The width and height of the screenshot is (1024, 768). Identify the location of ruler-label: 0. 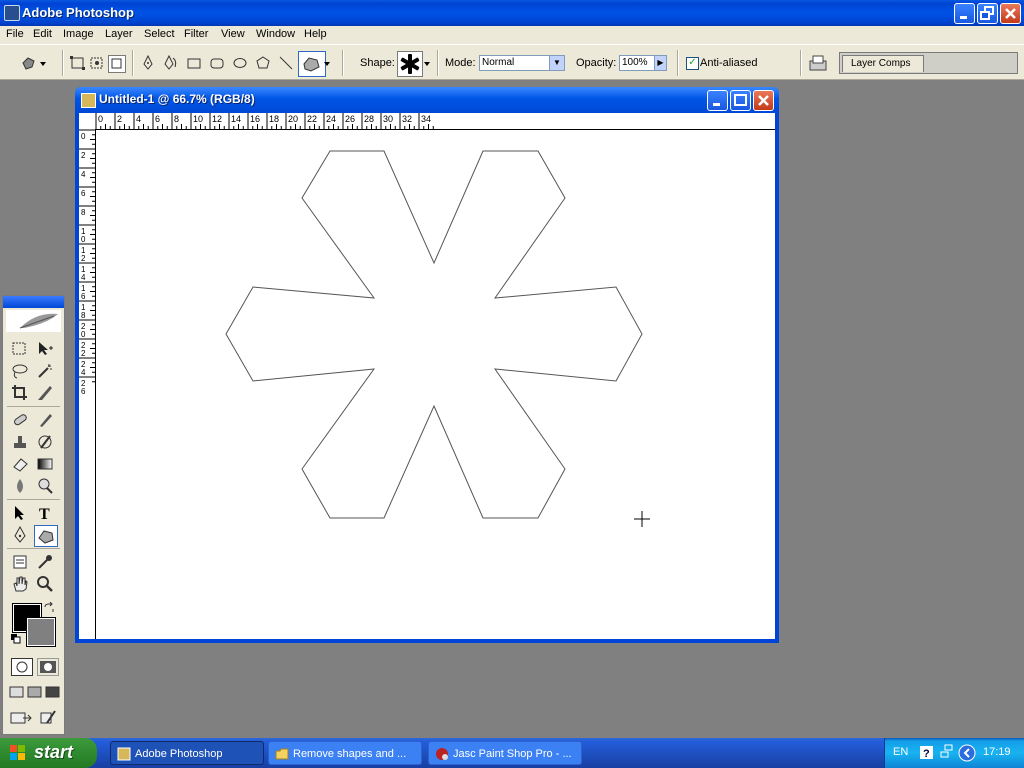
(83, 136).